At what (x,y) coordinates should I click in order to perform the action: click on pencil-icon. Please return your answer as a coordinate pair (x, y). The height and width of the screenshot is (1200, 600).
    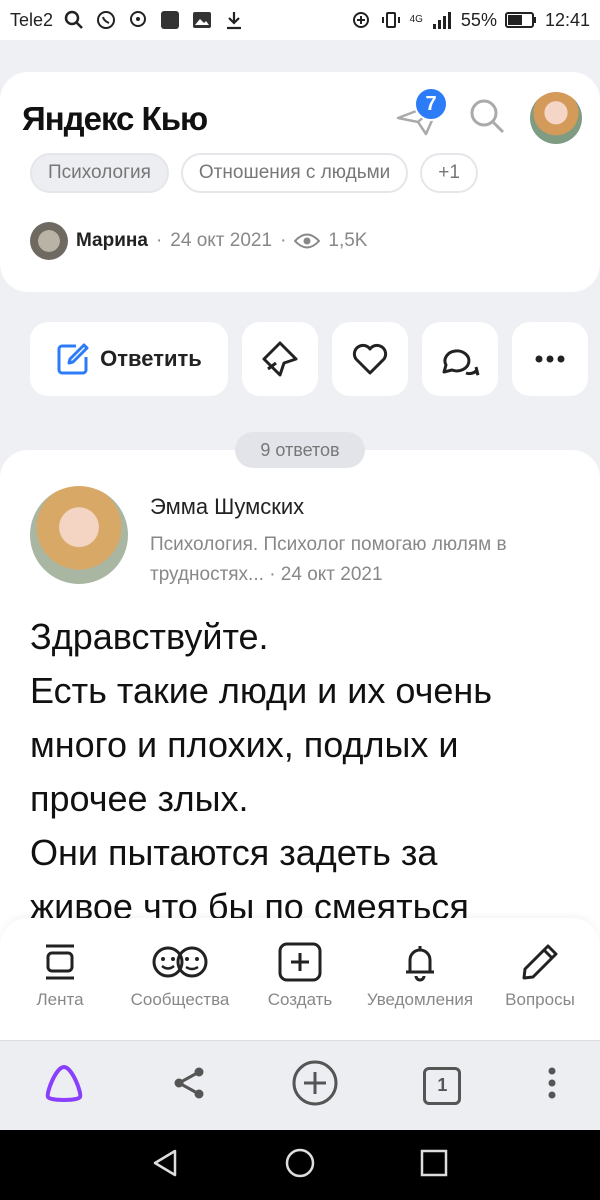
    Looking at the image, I should click on (540, 962).